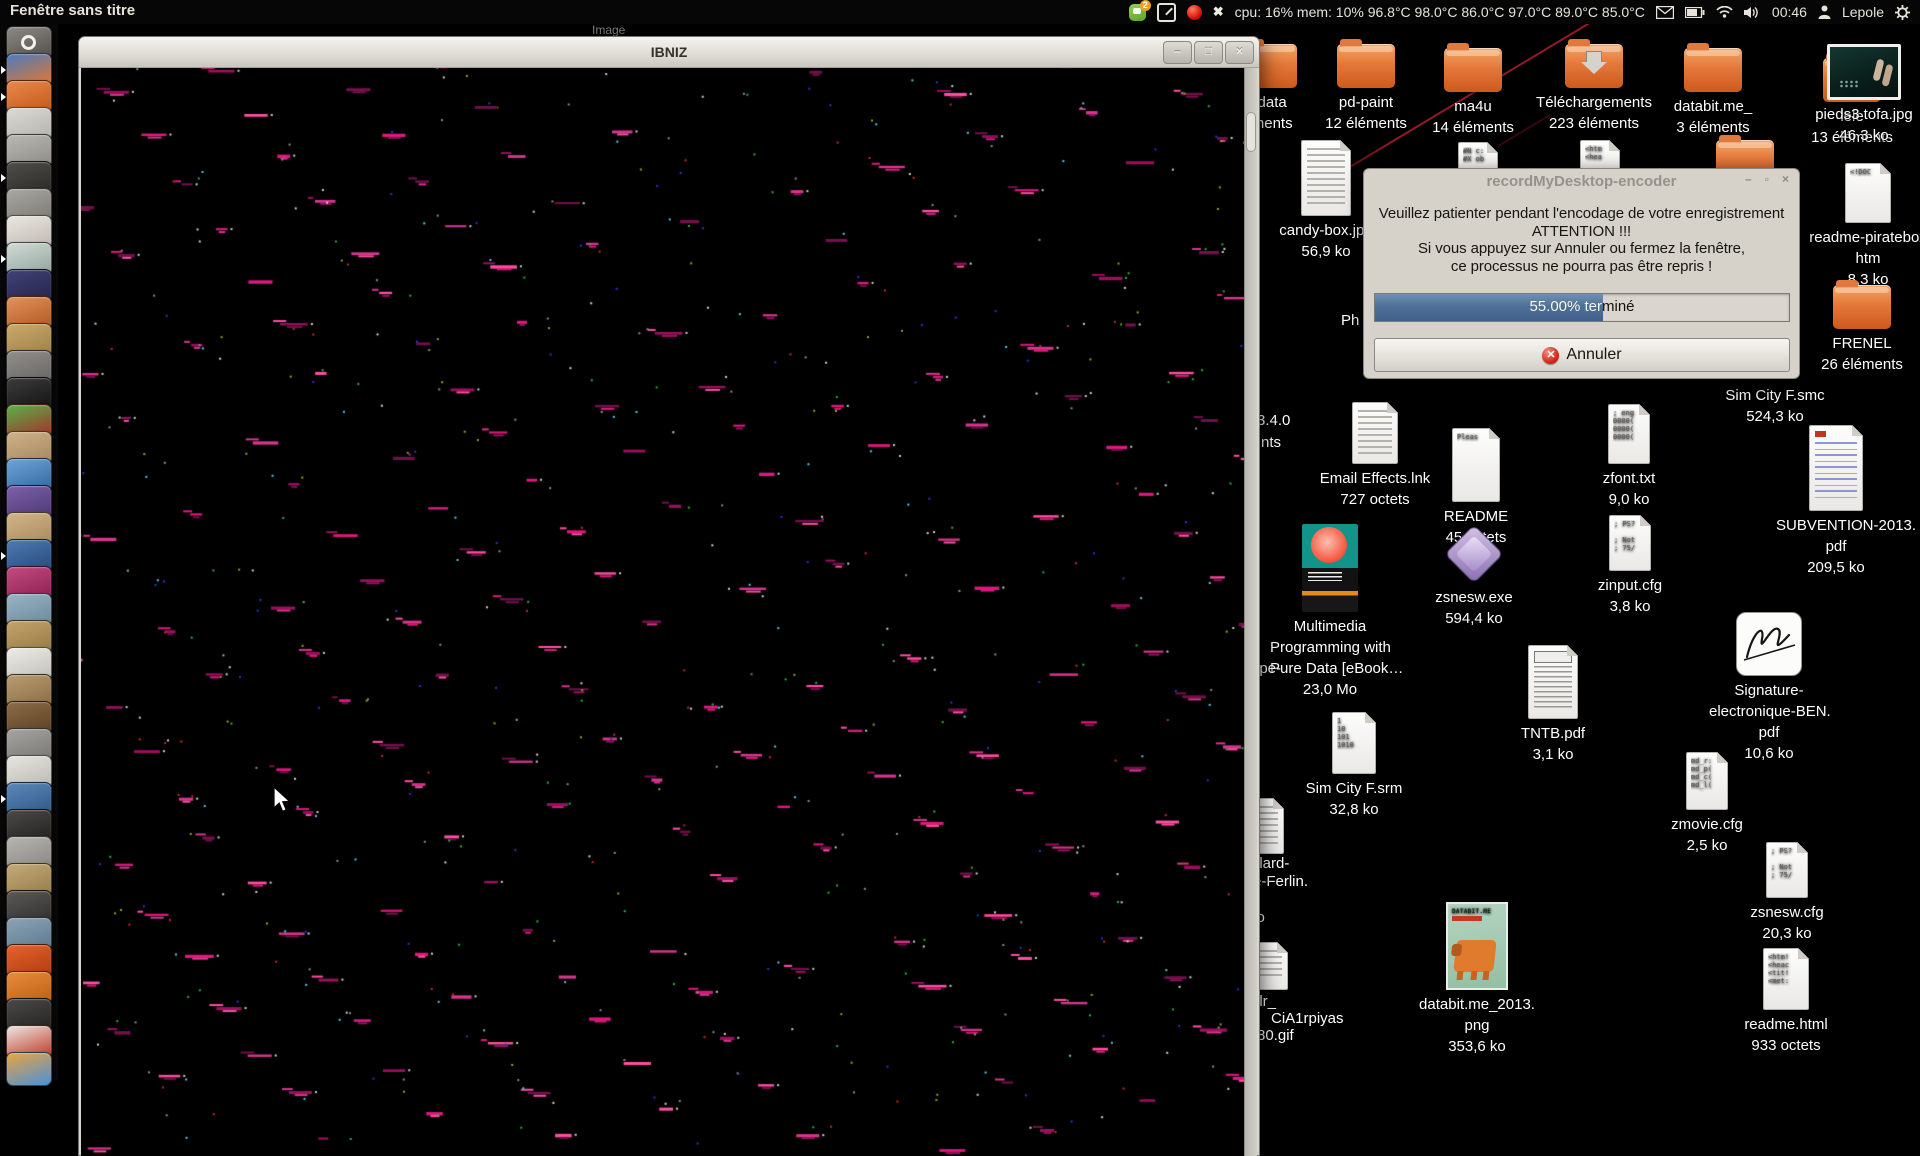 The image size is (1920, 1156). What do you see at coordinates (1581, 231) in the screenshot?
I see `dialog-message-line: ATTENTION !!!` at bounding box center [1581, 231].